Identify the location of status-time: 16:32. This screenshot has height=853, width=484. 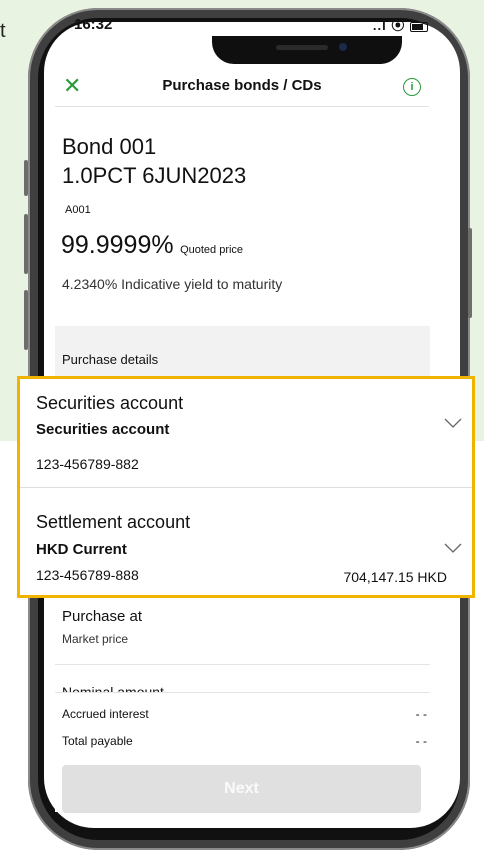
(93, 24).